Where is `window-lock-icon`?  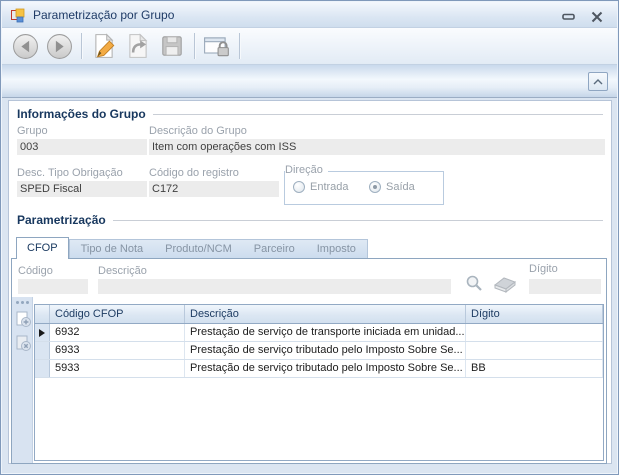 window-lock-icon is located at coordinates (216, 47).